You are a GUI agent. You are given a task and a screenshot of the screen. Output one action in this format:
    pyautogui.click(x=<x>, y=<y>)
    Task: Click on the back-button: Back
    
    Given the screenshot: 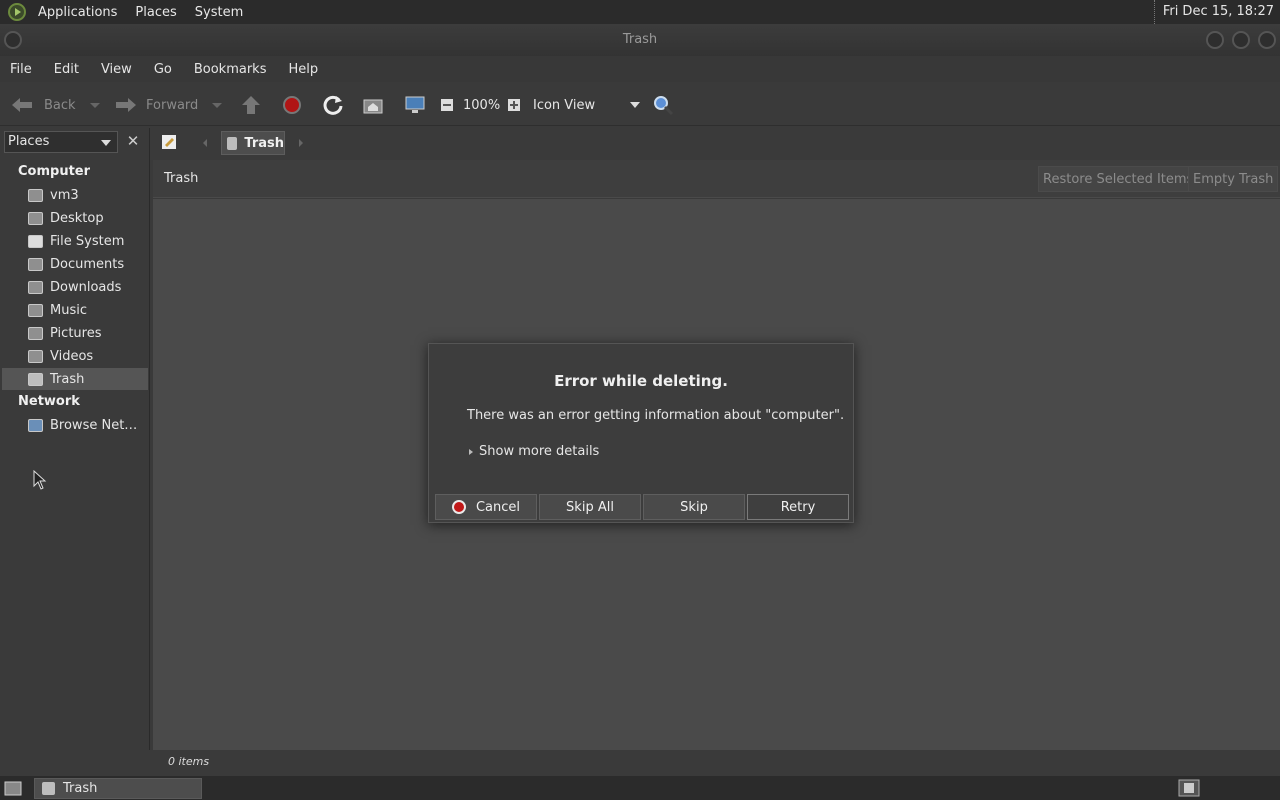 What is the action you would take?
    pyautogui.click(x=56, y=105)
    